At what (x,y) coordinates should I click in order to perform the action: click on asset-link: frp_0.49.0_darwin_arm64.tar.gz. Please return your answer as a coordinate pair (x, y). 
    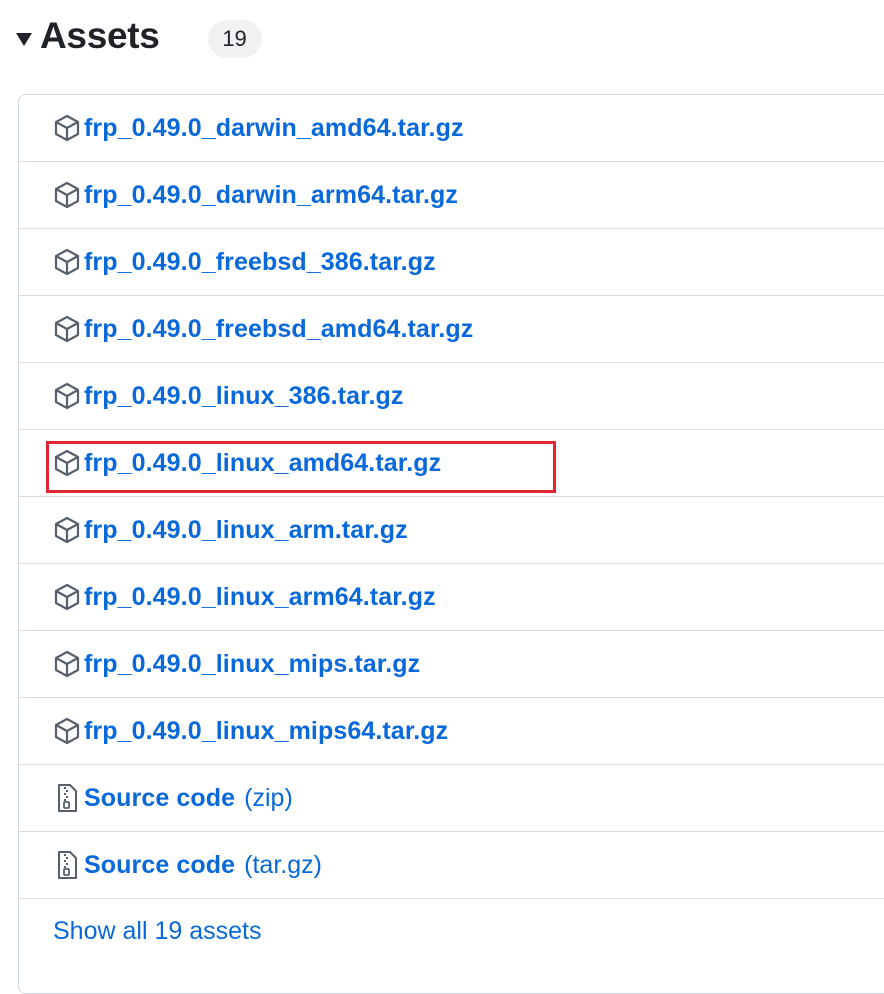
    Looking at the image, I should click on (255, 195).